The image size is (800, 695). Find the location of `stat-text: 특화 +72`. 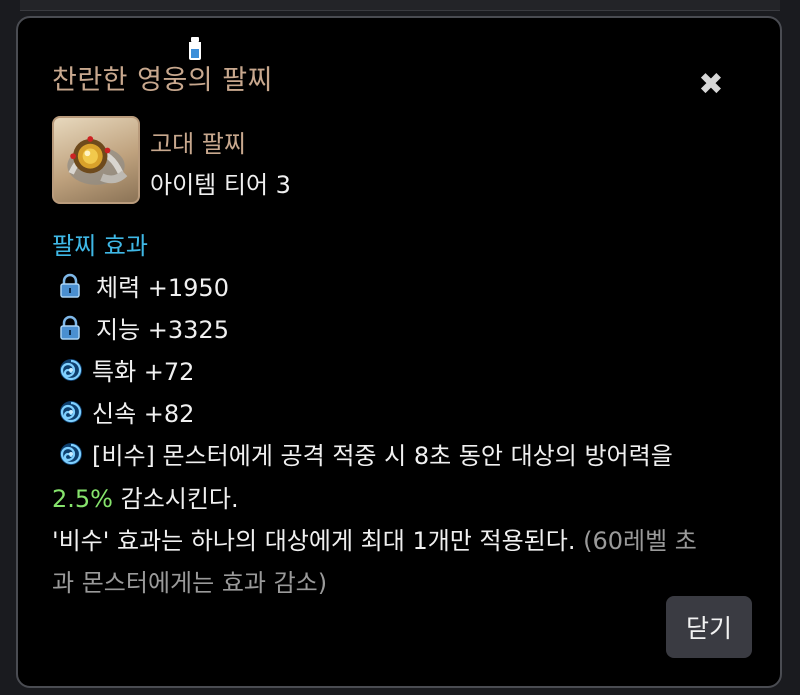

stat-text: 특화 +72 is located at coordinates (143, 372).